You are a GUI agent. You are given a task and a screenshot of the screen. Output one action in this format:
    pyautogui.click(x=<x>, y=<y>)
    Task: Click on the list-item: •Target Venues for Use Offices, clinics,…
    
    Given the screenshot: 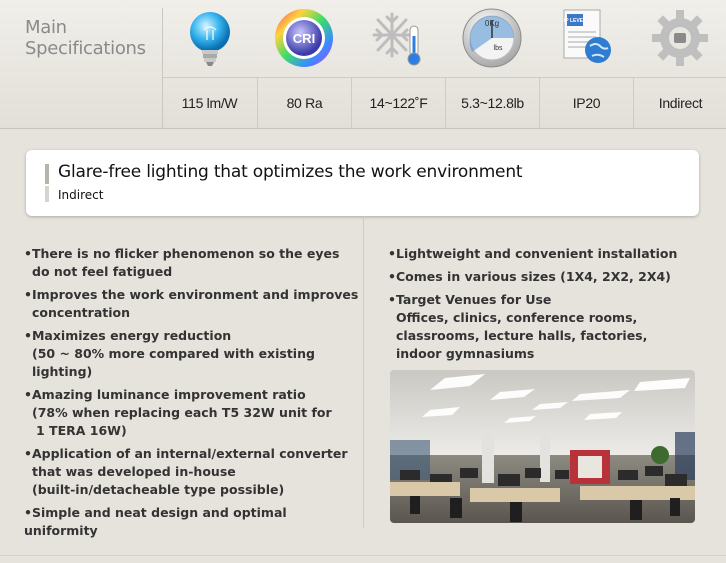 What is the action you would take?
    pyautogui.click(x=518, y=326)
    